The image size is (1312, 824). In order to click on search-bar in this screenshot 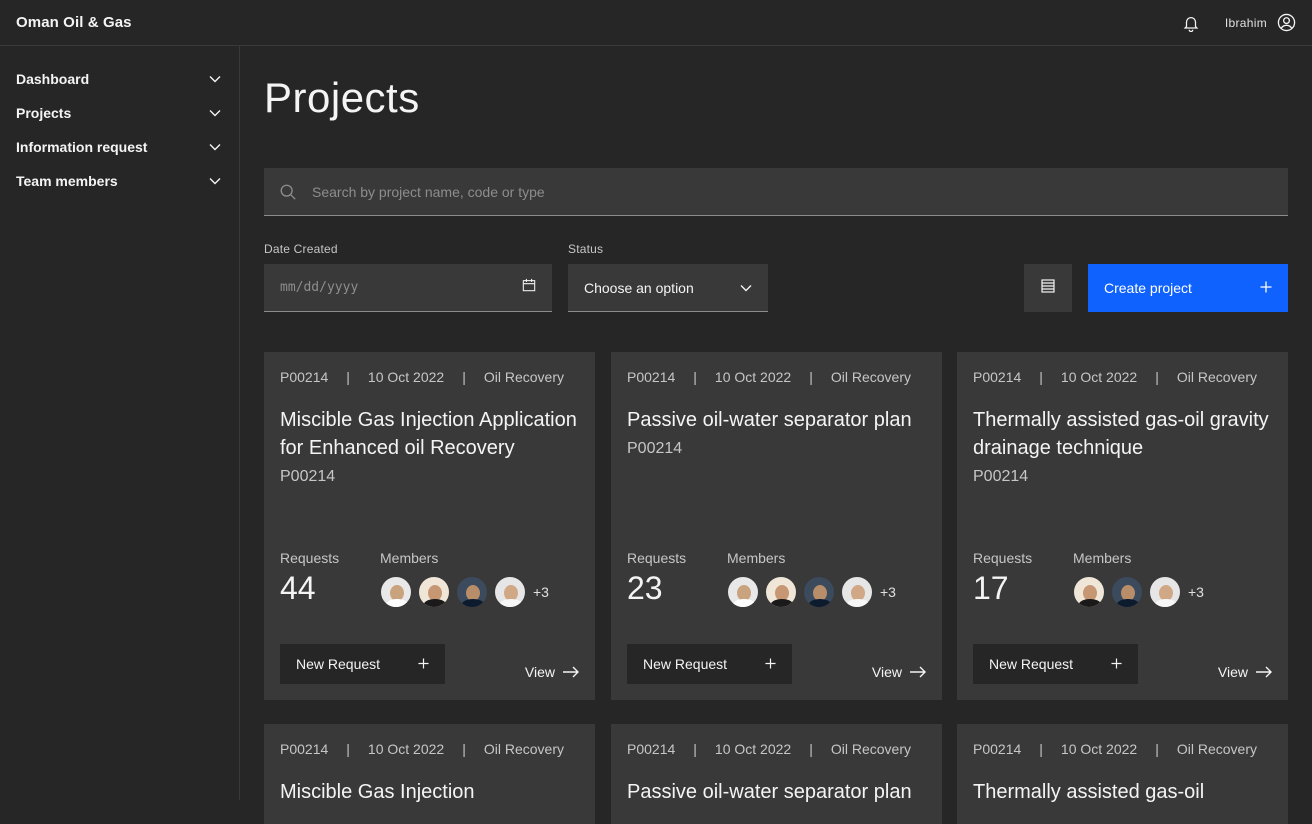, I will do `click(776, 192)`.